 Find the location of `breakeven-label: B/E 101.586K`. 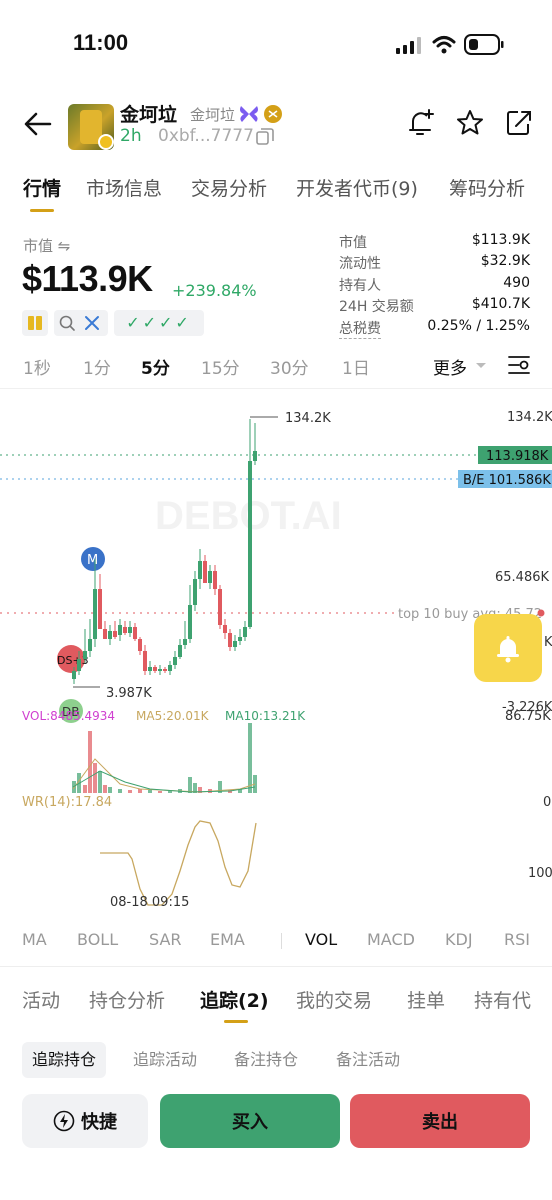

breakeven-label: B/E 101.586K is located at coordinates (507, 480).